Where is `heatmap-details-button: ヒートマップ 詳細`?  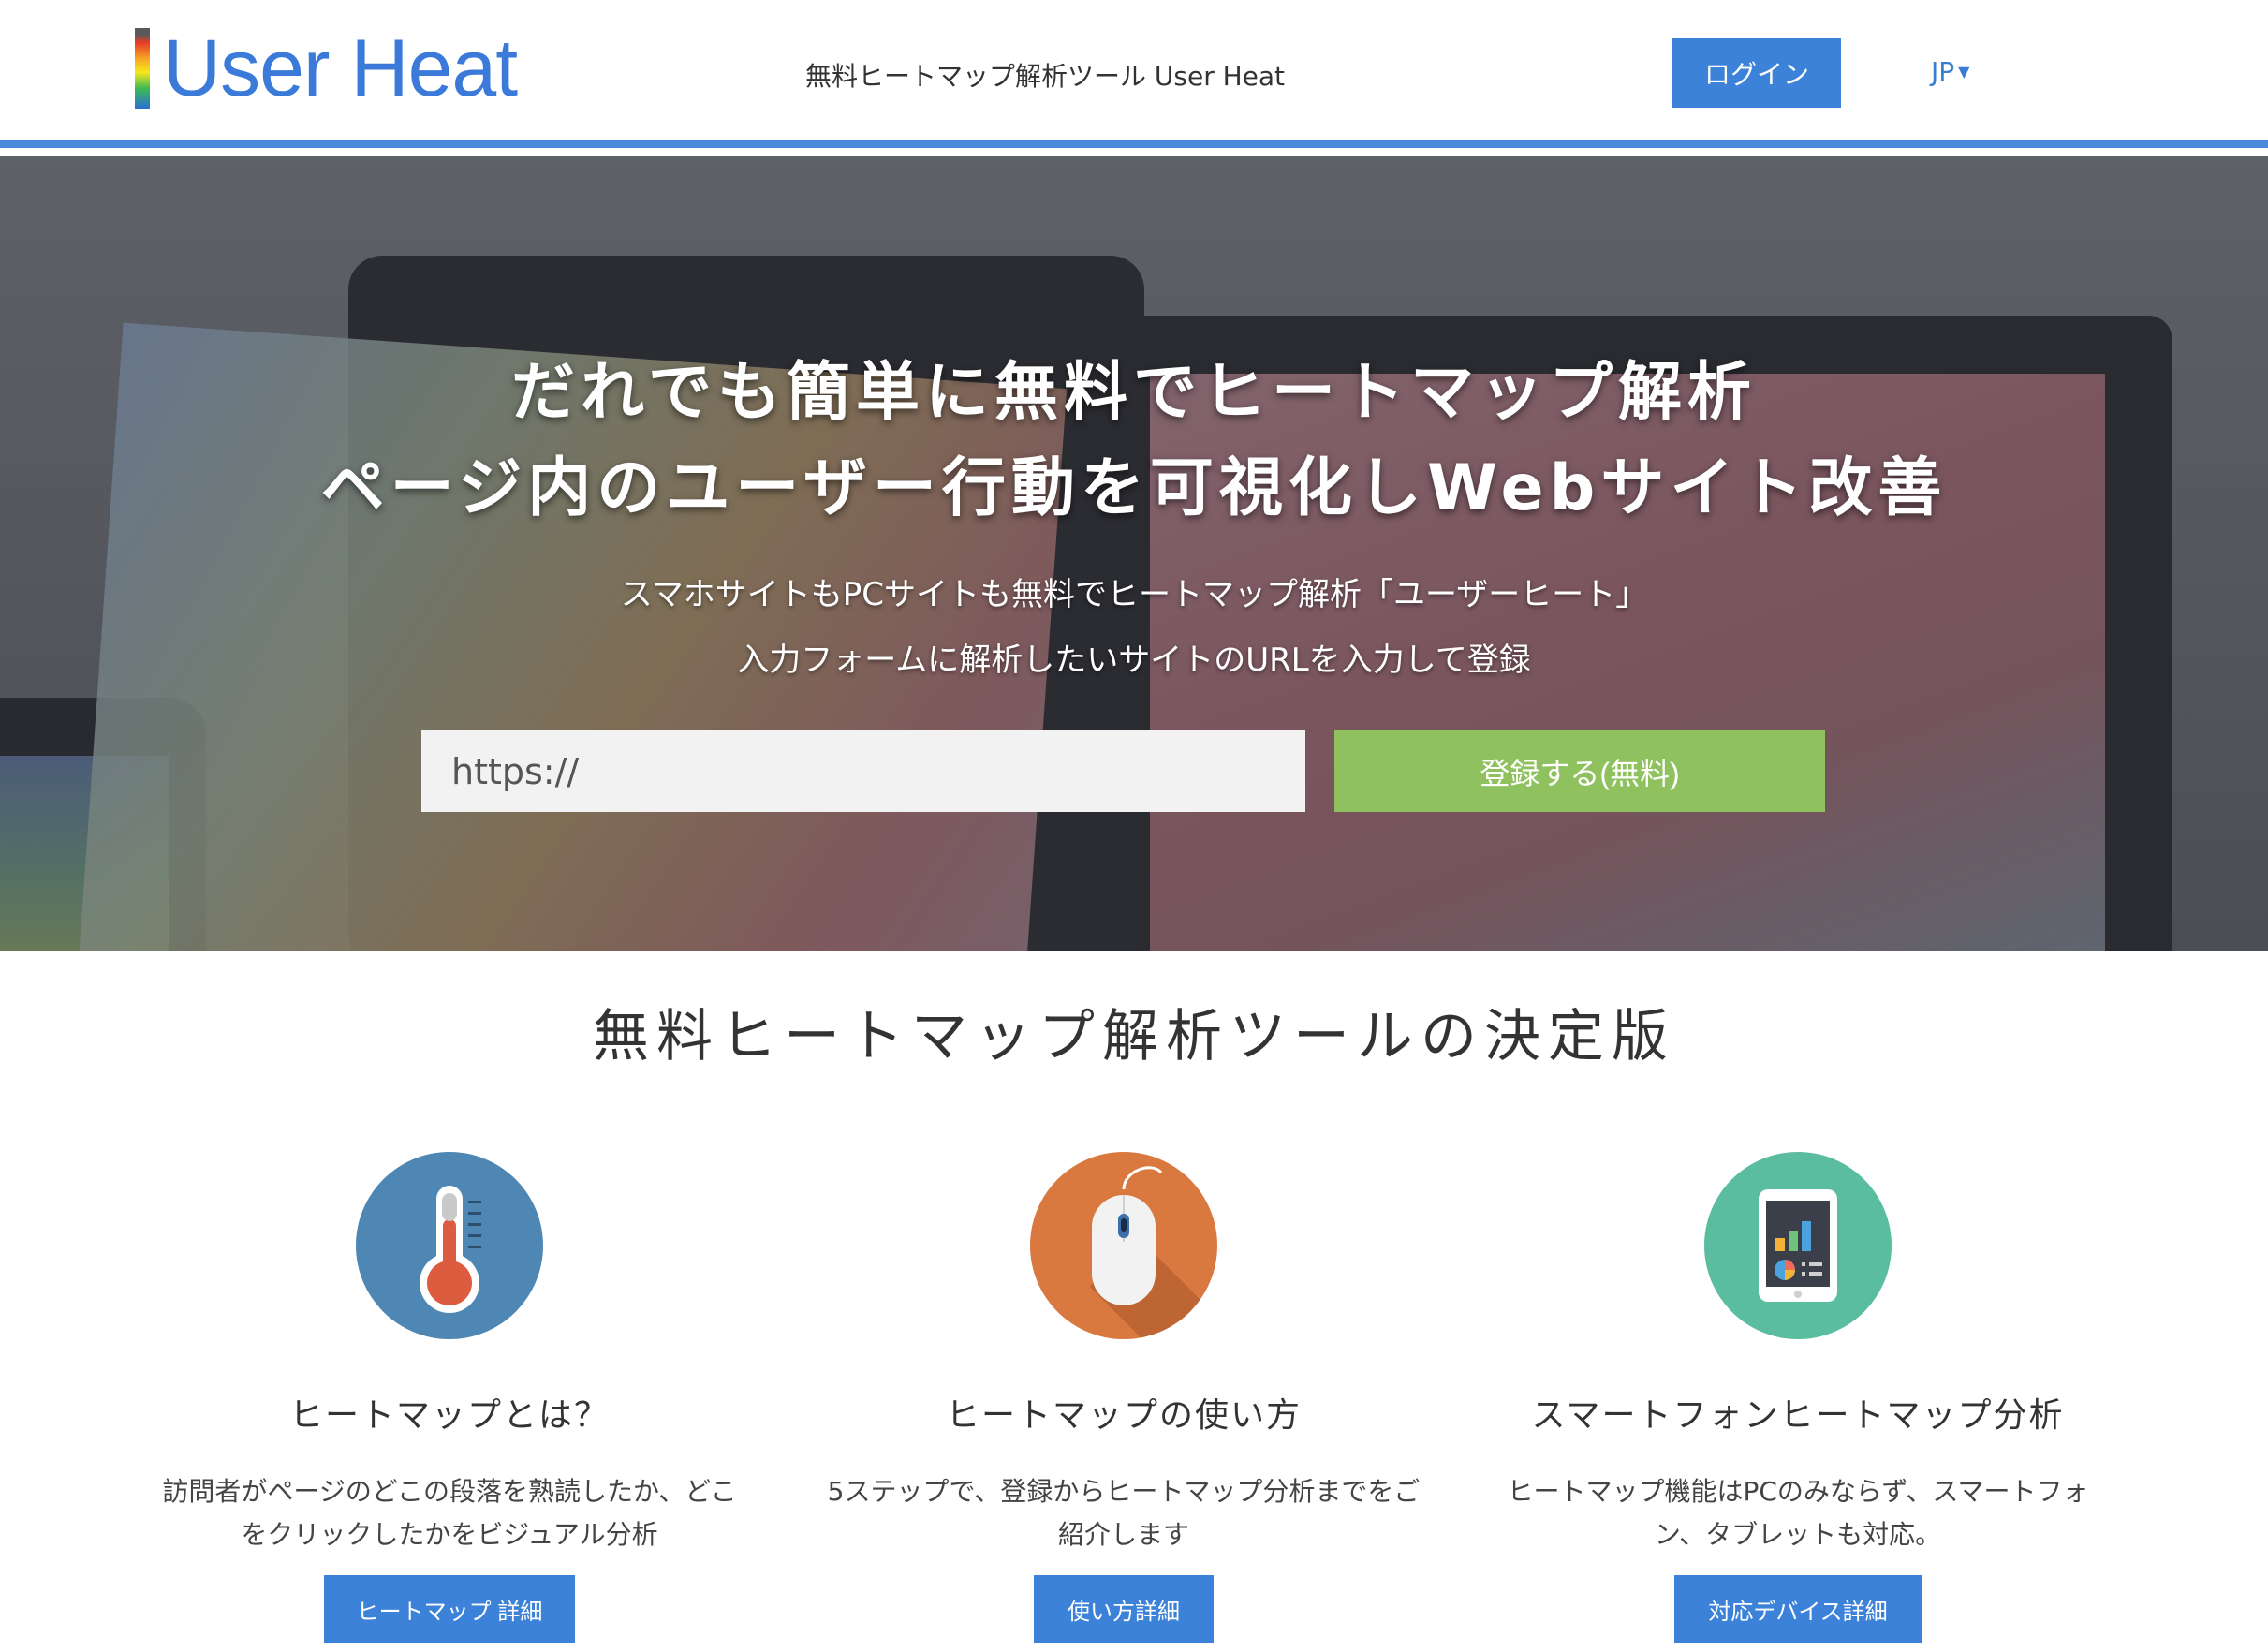
heatmap-details-button: ヒートマップ 詳細 is located at coordinates (450, 1609).